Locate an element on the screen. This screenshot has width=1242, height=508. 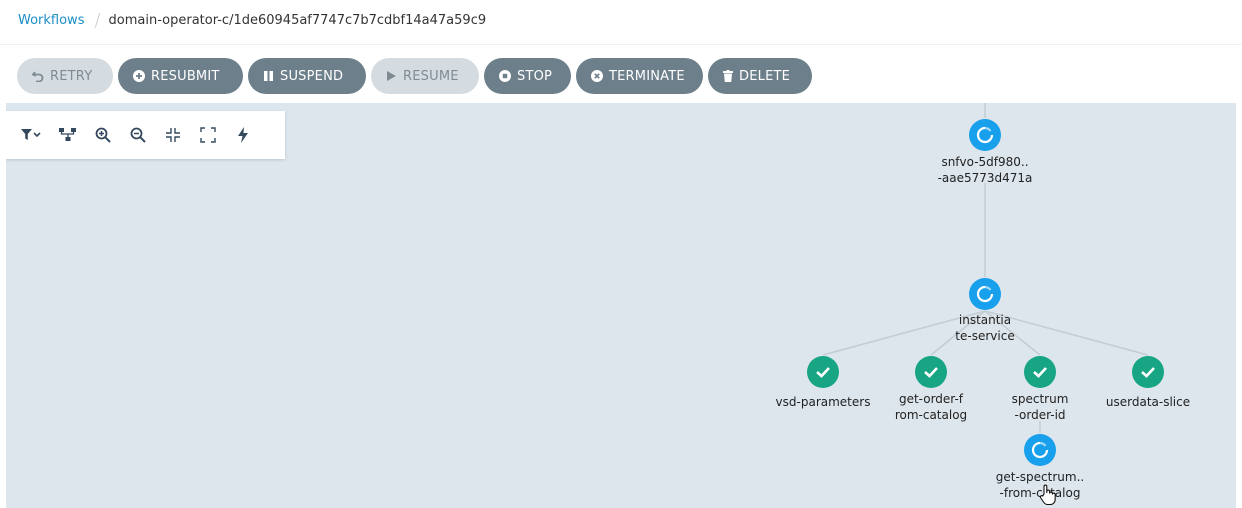
zoom-in-icon is located at coordinates (103, 135).